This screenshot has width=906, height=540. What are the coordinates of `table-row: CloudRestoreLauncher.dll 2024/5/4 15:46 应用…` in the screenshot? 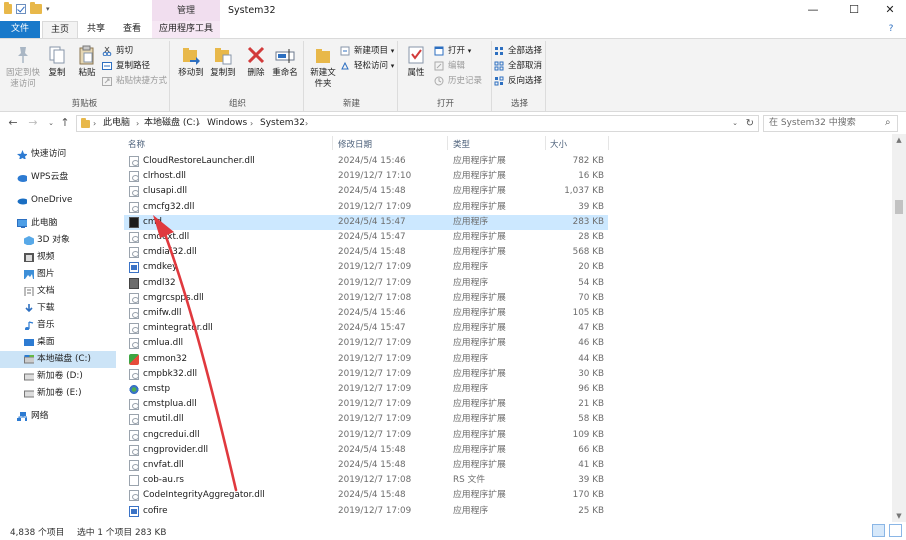 It's located at (366, 161).